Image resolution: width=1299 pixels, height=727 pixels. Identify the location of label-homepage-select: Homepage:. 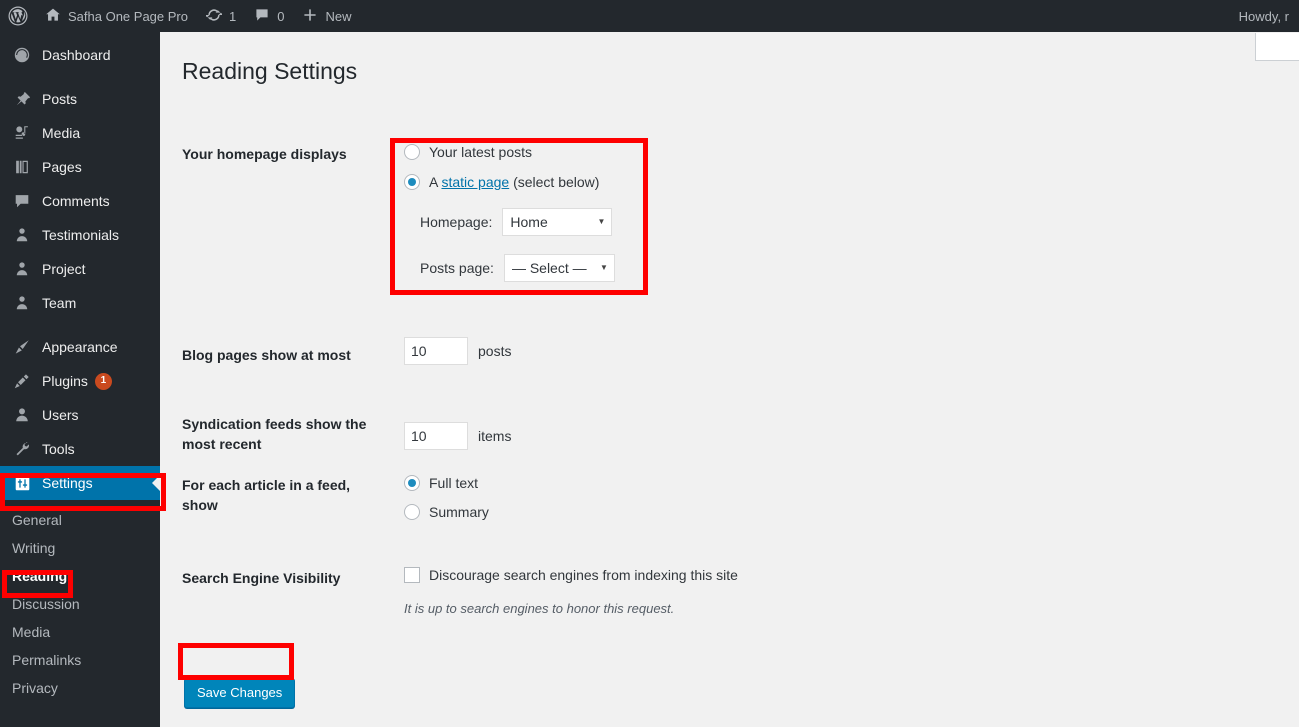
(456, 222).